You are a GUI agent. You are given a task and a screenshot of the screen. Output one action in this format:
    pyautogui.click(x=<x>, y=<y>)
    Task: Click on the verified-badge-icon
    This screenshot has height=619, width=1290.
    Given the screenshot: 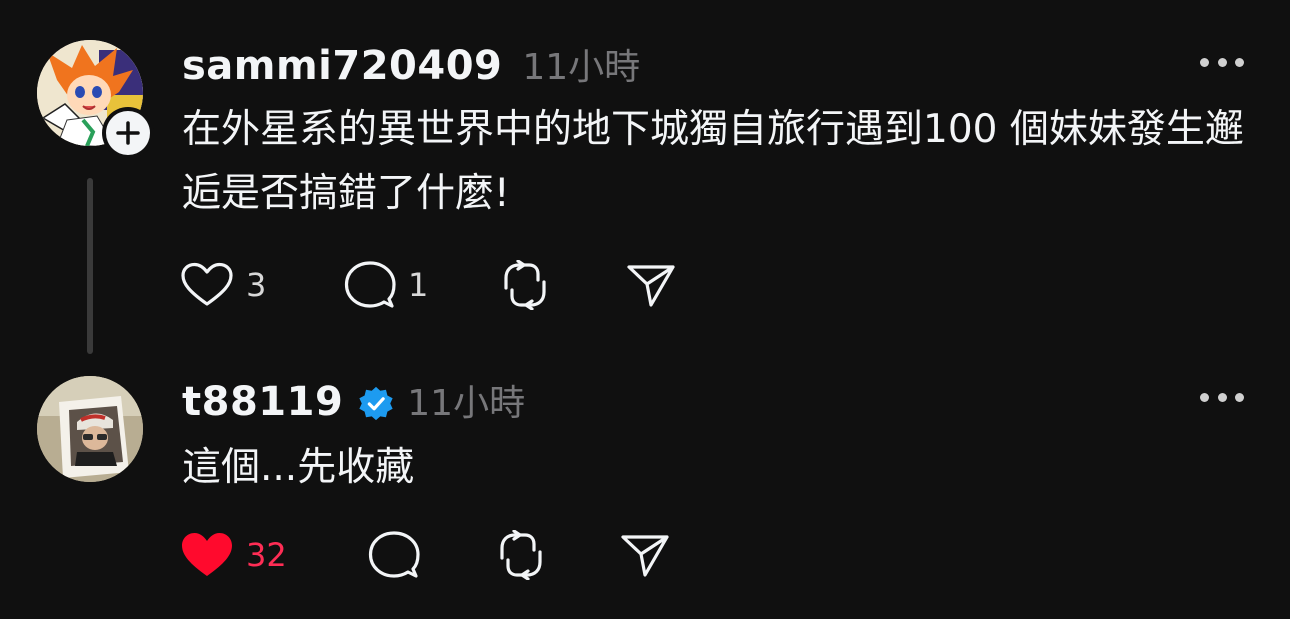 What is the action you would take?
    pyautogui.click(x=376, y=403)
    